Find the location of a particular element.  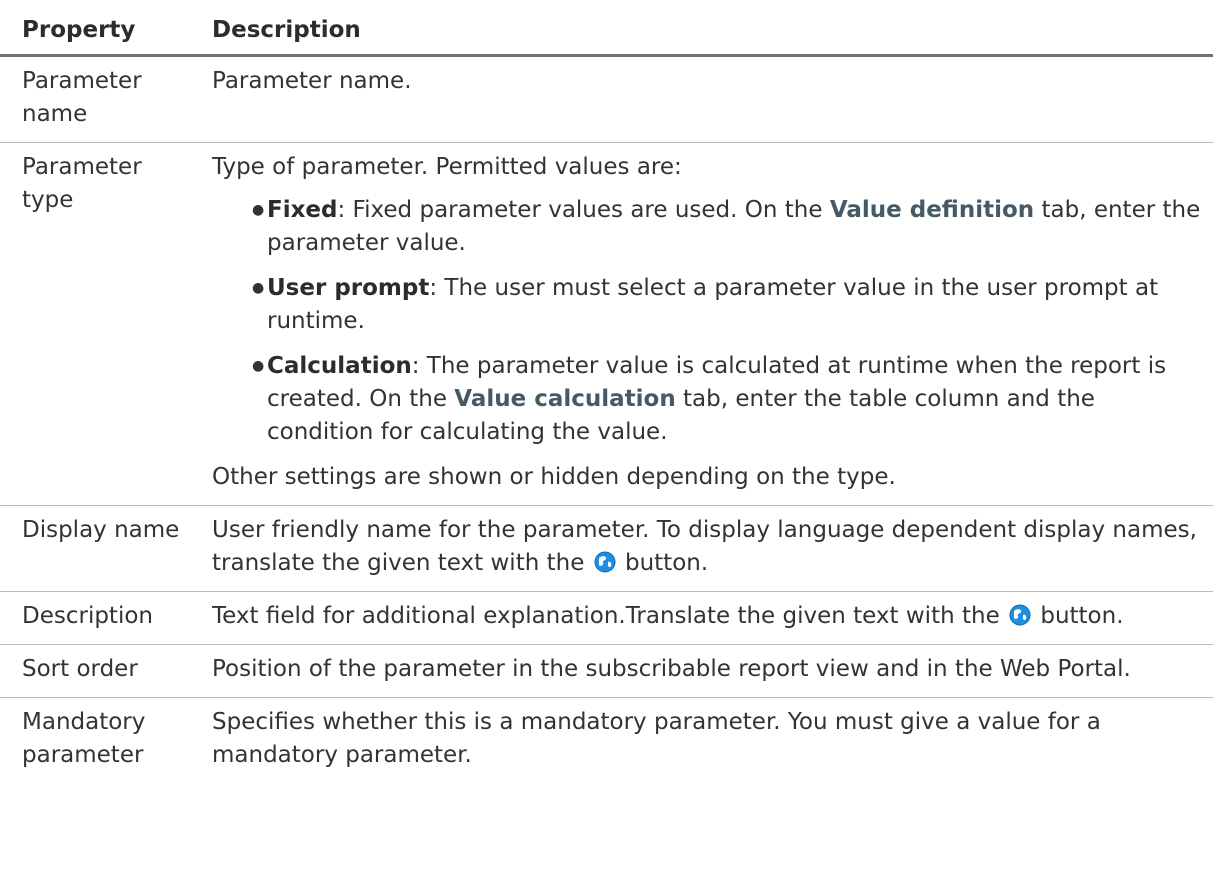

tab-reference: Value definition is located at coordinates (932, 210).